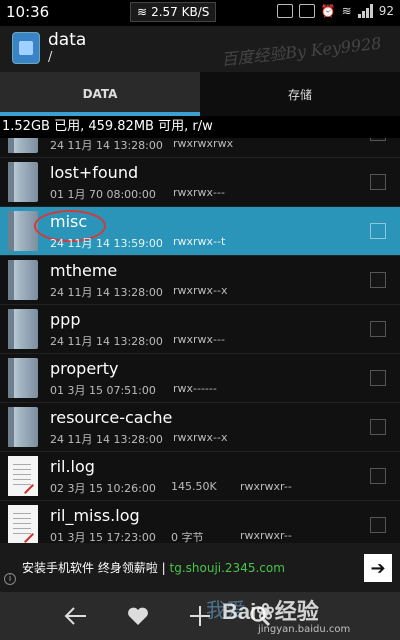  What do you see at coordinates (199, 241) in the screenshot?
I see `item-permissions: rwxrwx--t` at bounding box center [199, 241].